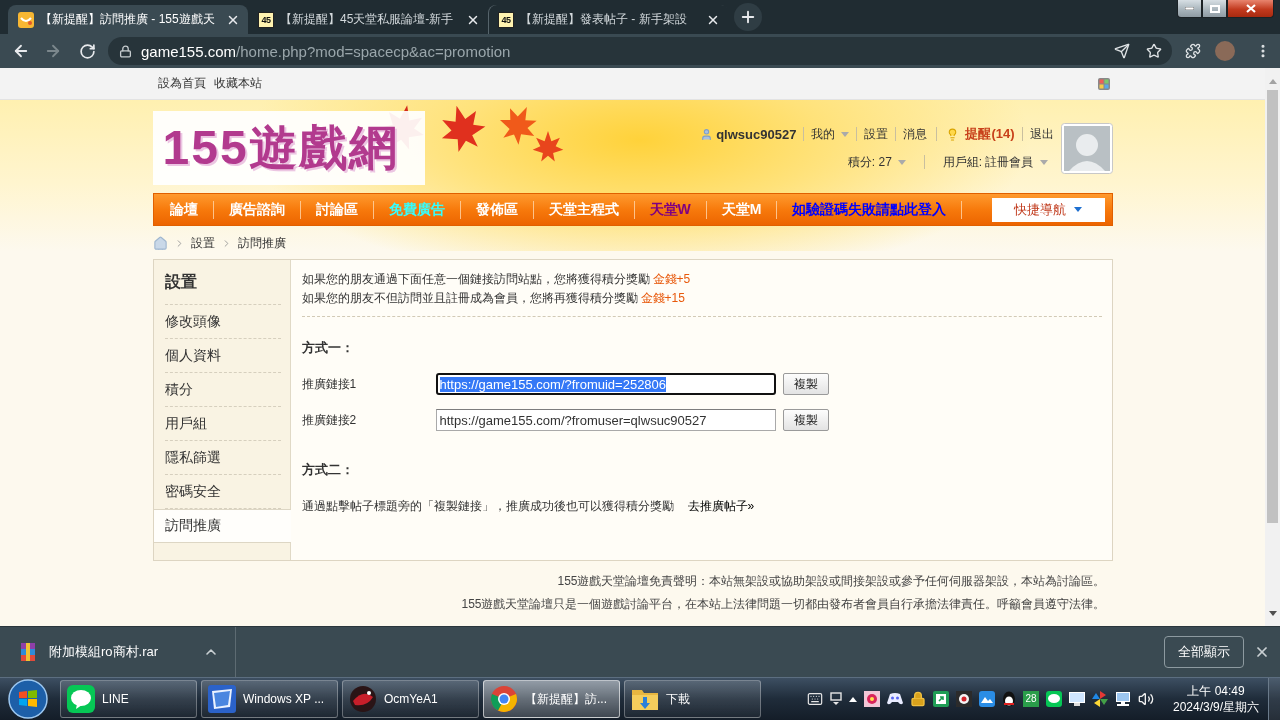 The width and height of the screenshot is (1280, 720). Describe the element at coordinates (222, 424) in the screenshot. I see `sidebar-item: 用戶組` at that location.